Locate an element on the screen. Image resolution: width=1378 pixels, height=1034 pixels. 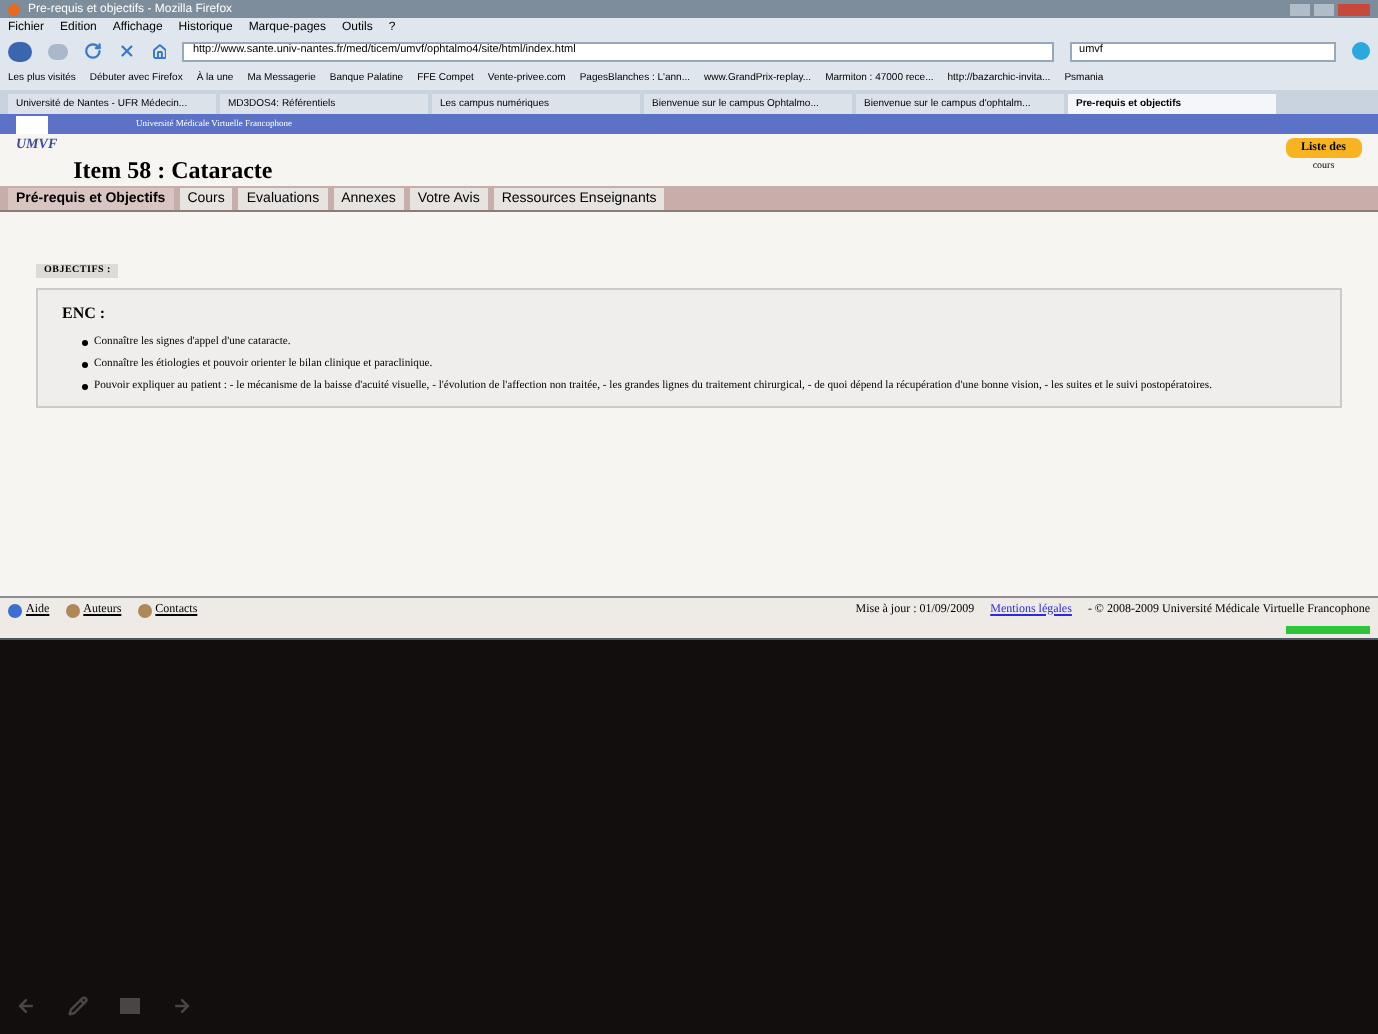
back-arrow-icon is located at coordinates (26, 1006).